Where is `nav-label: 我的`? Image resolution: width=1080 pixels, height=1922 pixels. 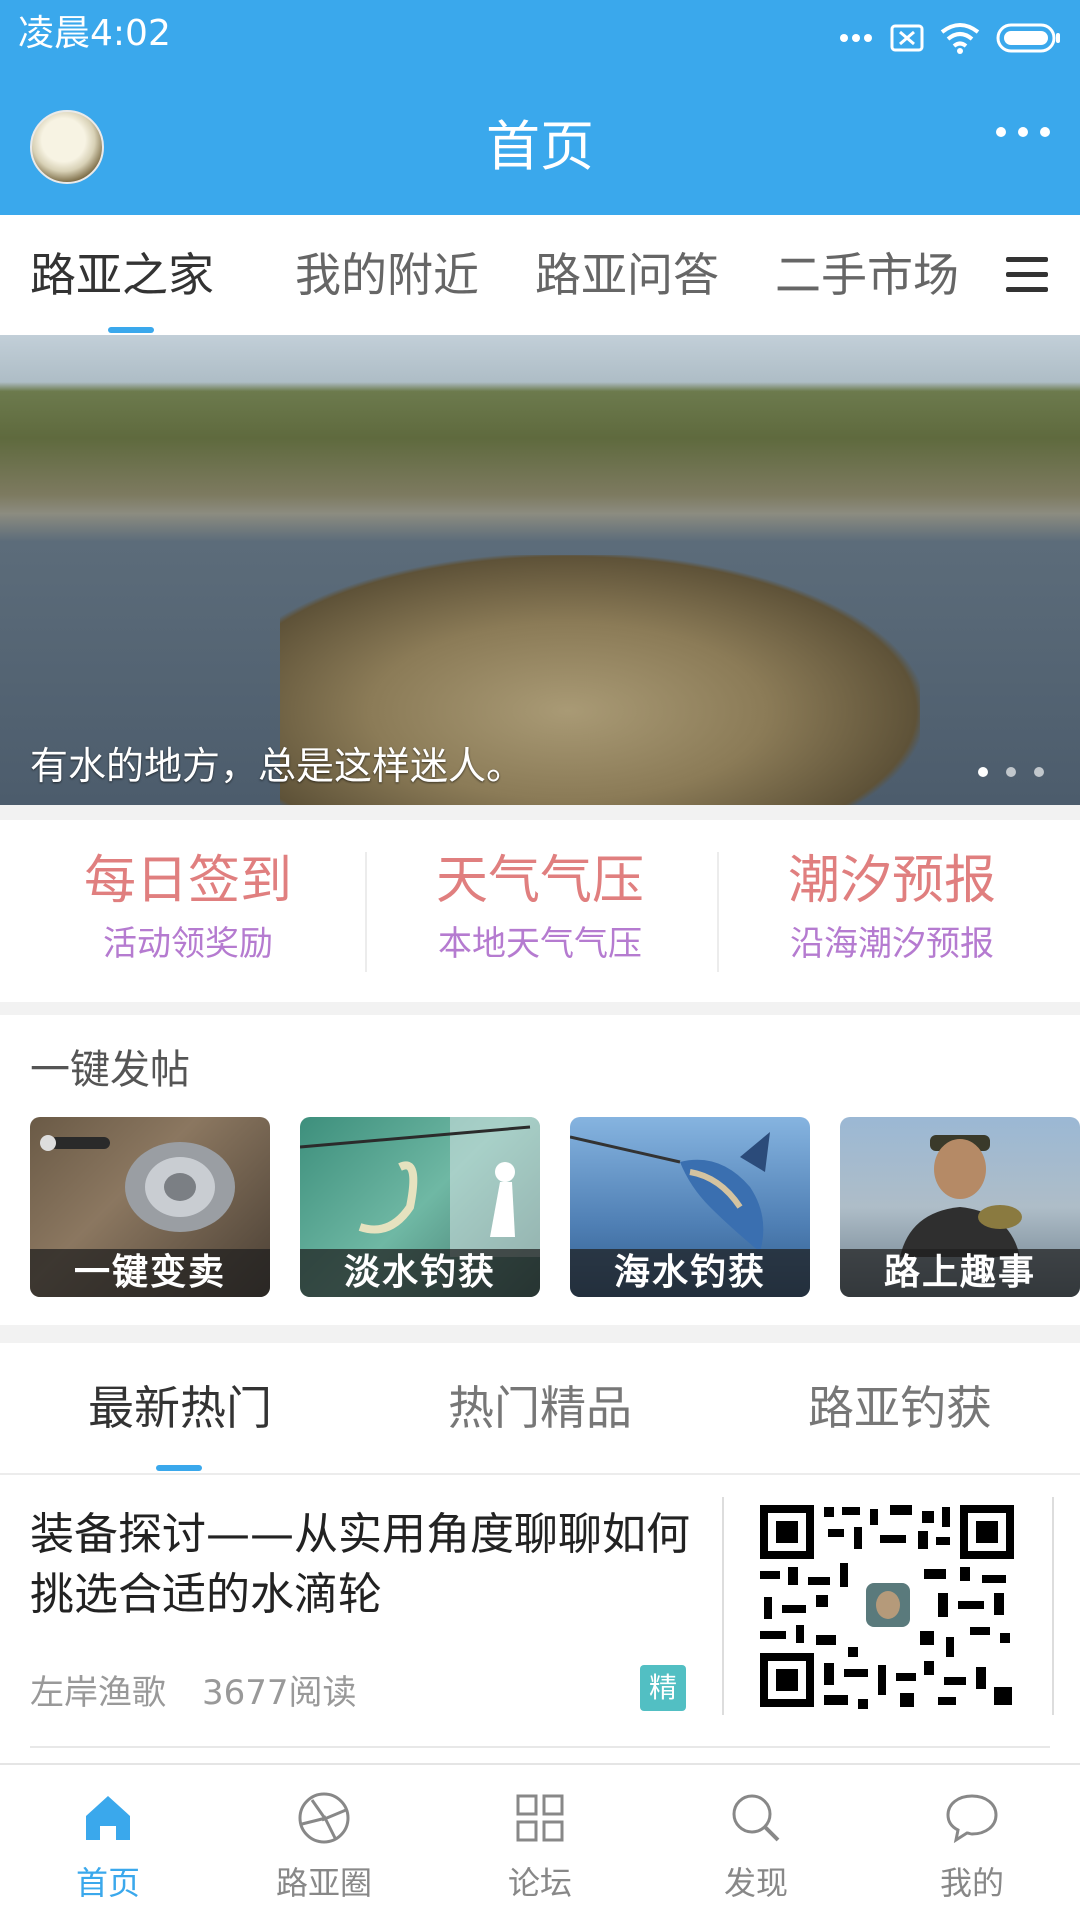 nav-label: 我的 is located at coordinates (971, 1883).